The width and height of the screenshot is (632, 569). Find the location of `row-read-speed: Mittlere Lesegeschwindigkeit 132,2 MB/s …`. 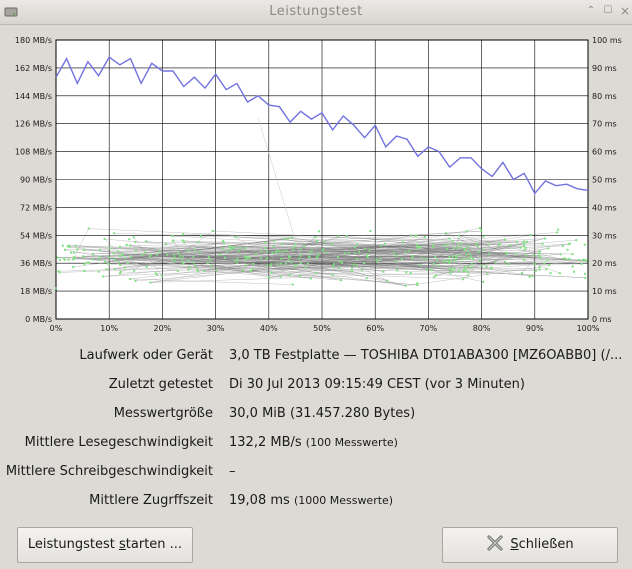

row-read-speed: Mittlere Lesegeschwindigkeit 132,2 MB/s … is located at coordinates (316, 444).